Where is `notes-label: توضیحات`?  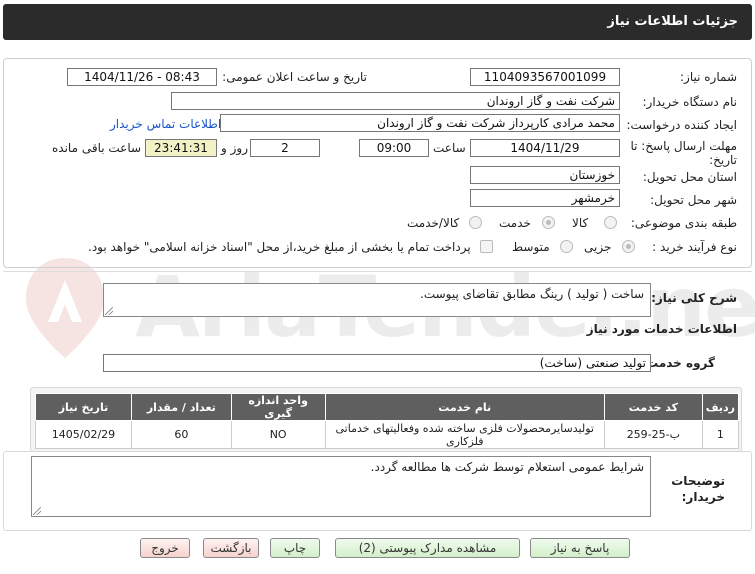 notes-label: توضیحات is located at coordinates (698, 481).